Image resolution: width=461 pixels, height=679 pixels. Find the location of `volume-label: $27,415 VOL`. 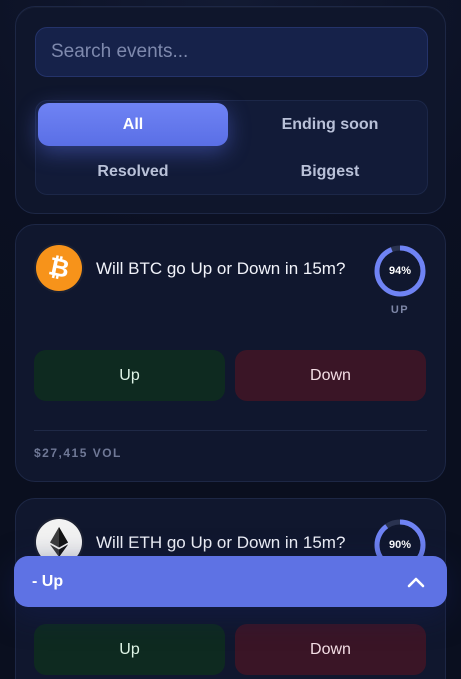

volume-label: $27,415 VOL is located at coordinates (78, 453).